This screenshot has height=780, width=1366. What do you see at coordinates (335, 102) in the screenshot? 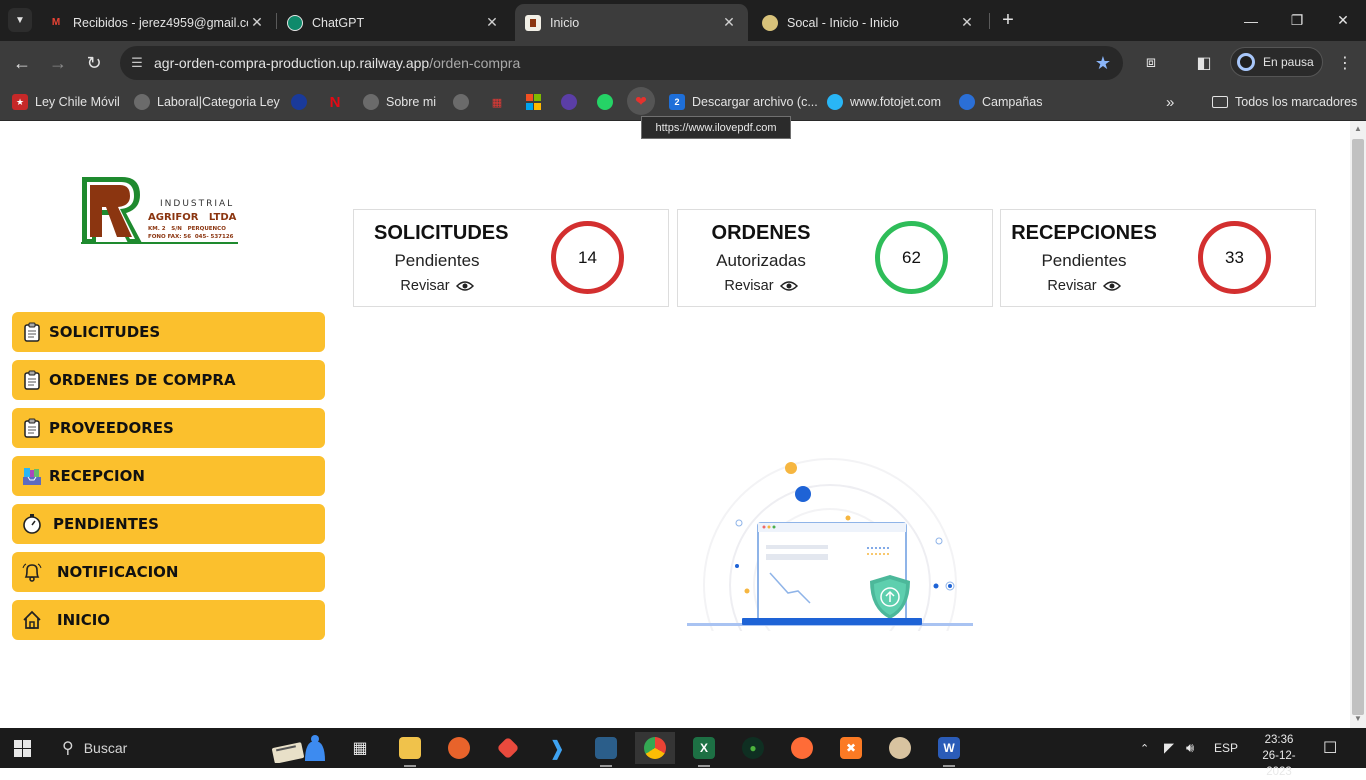
I see `bookmark-netflix: N` at bounding box center [335, 102].